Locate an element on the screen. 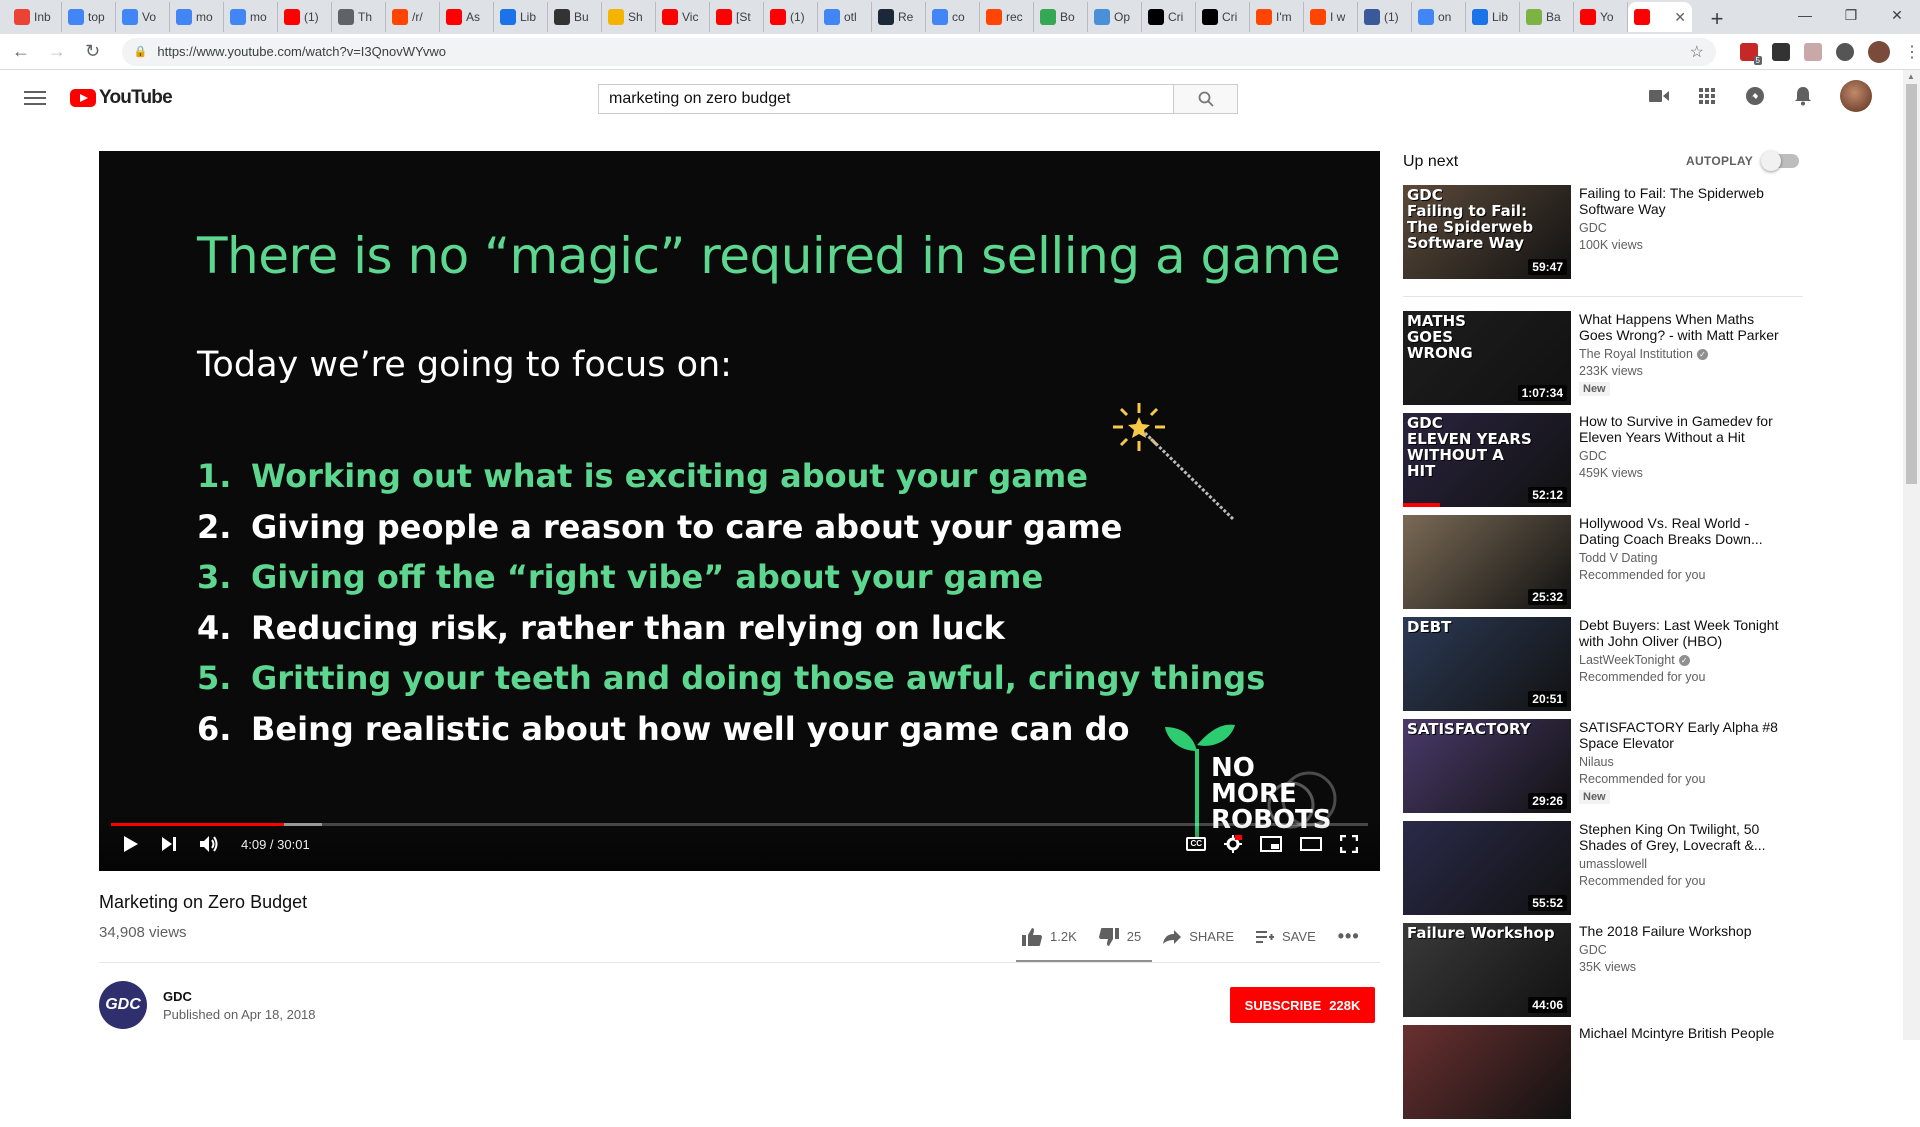 The width and height of the screenshot is (1920, 1127). maximize-icon: ❐ is located at coordinates (1851, 15).